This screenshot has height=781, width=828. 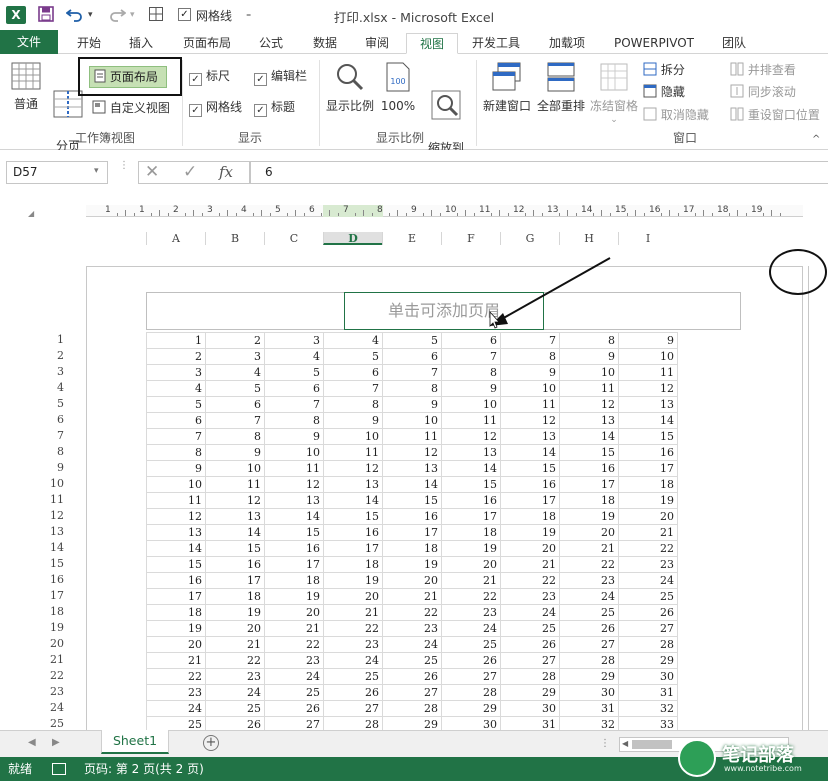 What do you see at coordinates (190, 172) in the screenshot?
I see `enter-check-icon: ✓` at bounding box center [190, 172].